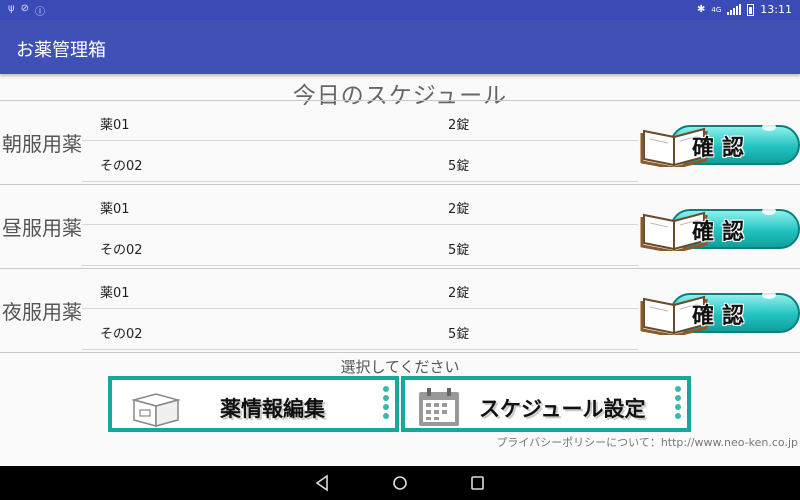  I want to click on medicine-edit-label: 薬情報編集, so click(272, 409).